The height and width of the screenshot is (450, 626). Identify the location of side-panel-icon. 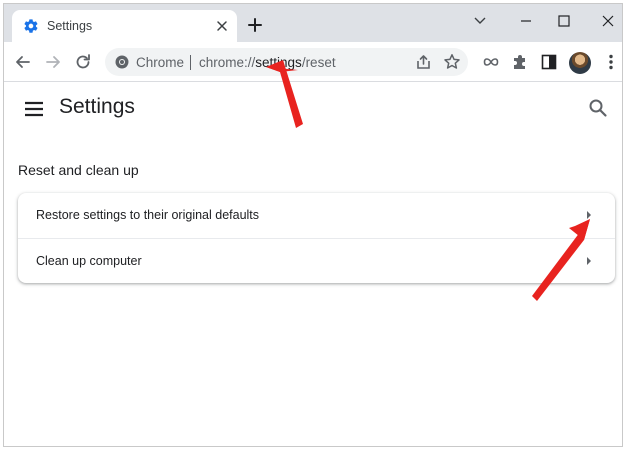
(549, 62).